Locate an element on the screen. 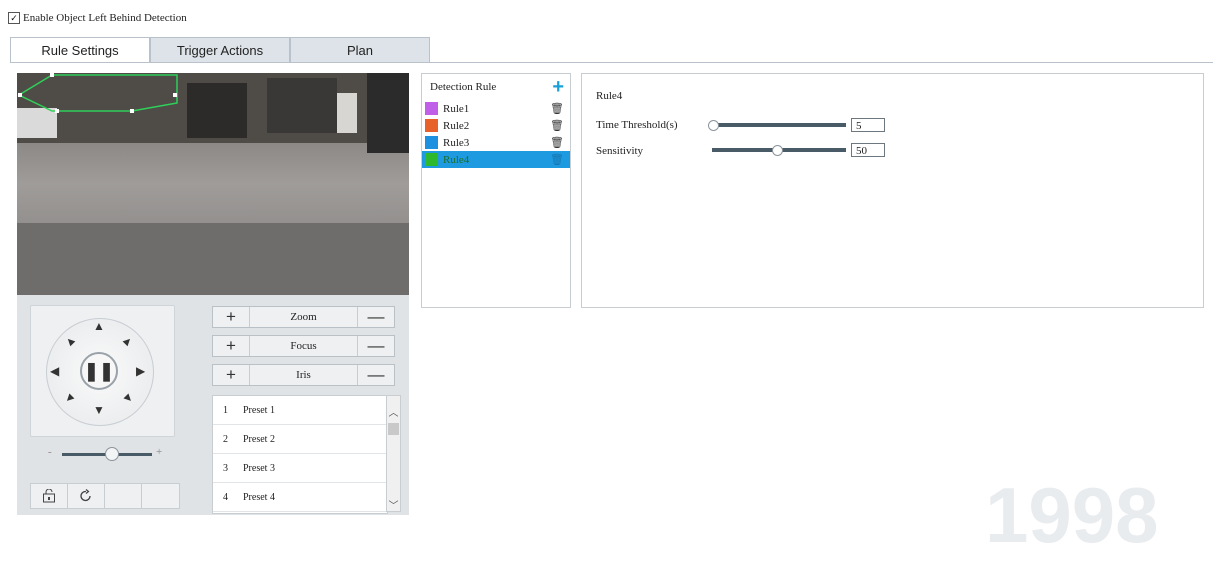 The height and width of the screenshot is (561, 1213). sensitivity-label: Sensitivity is located at coordinates (620, 151).